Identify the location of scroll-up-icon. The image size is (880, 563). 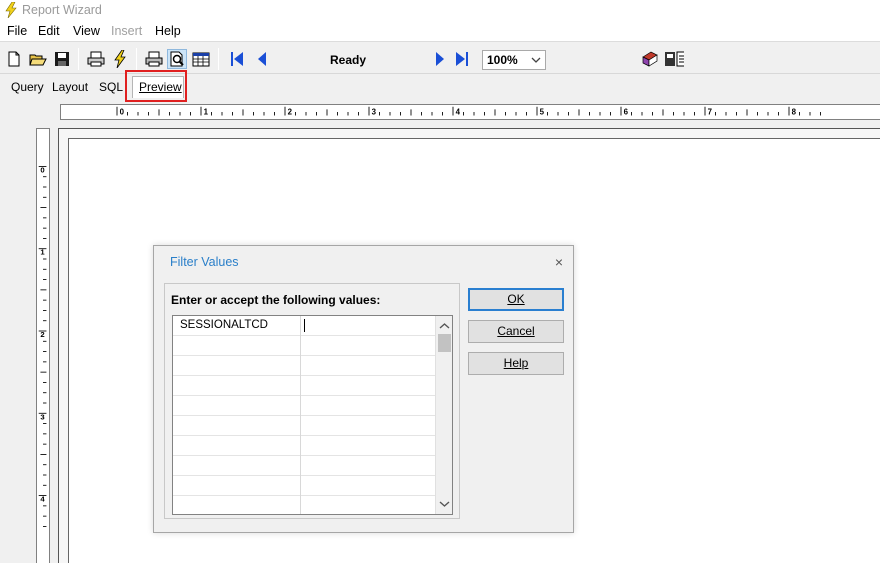
(444, 326).